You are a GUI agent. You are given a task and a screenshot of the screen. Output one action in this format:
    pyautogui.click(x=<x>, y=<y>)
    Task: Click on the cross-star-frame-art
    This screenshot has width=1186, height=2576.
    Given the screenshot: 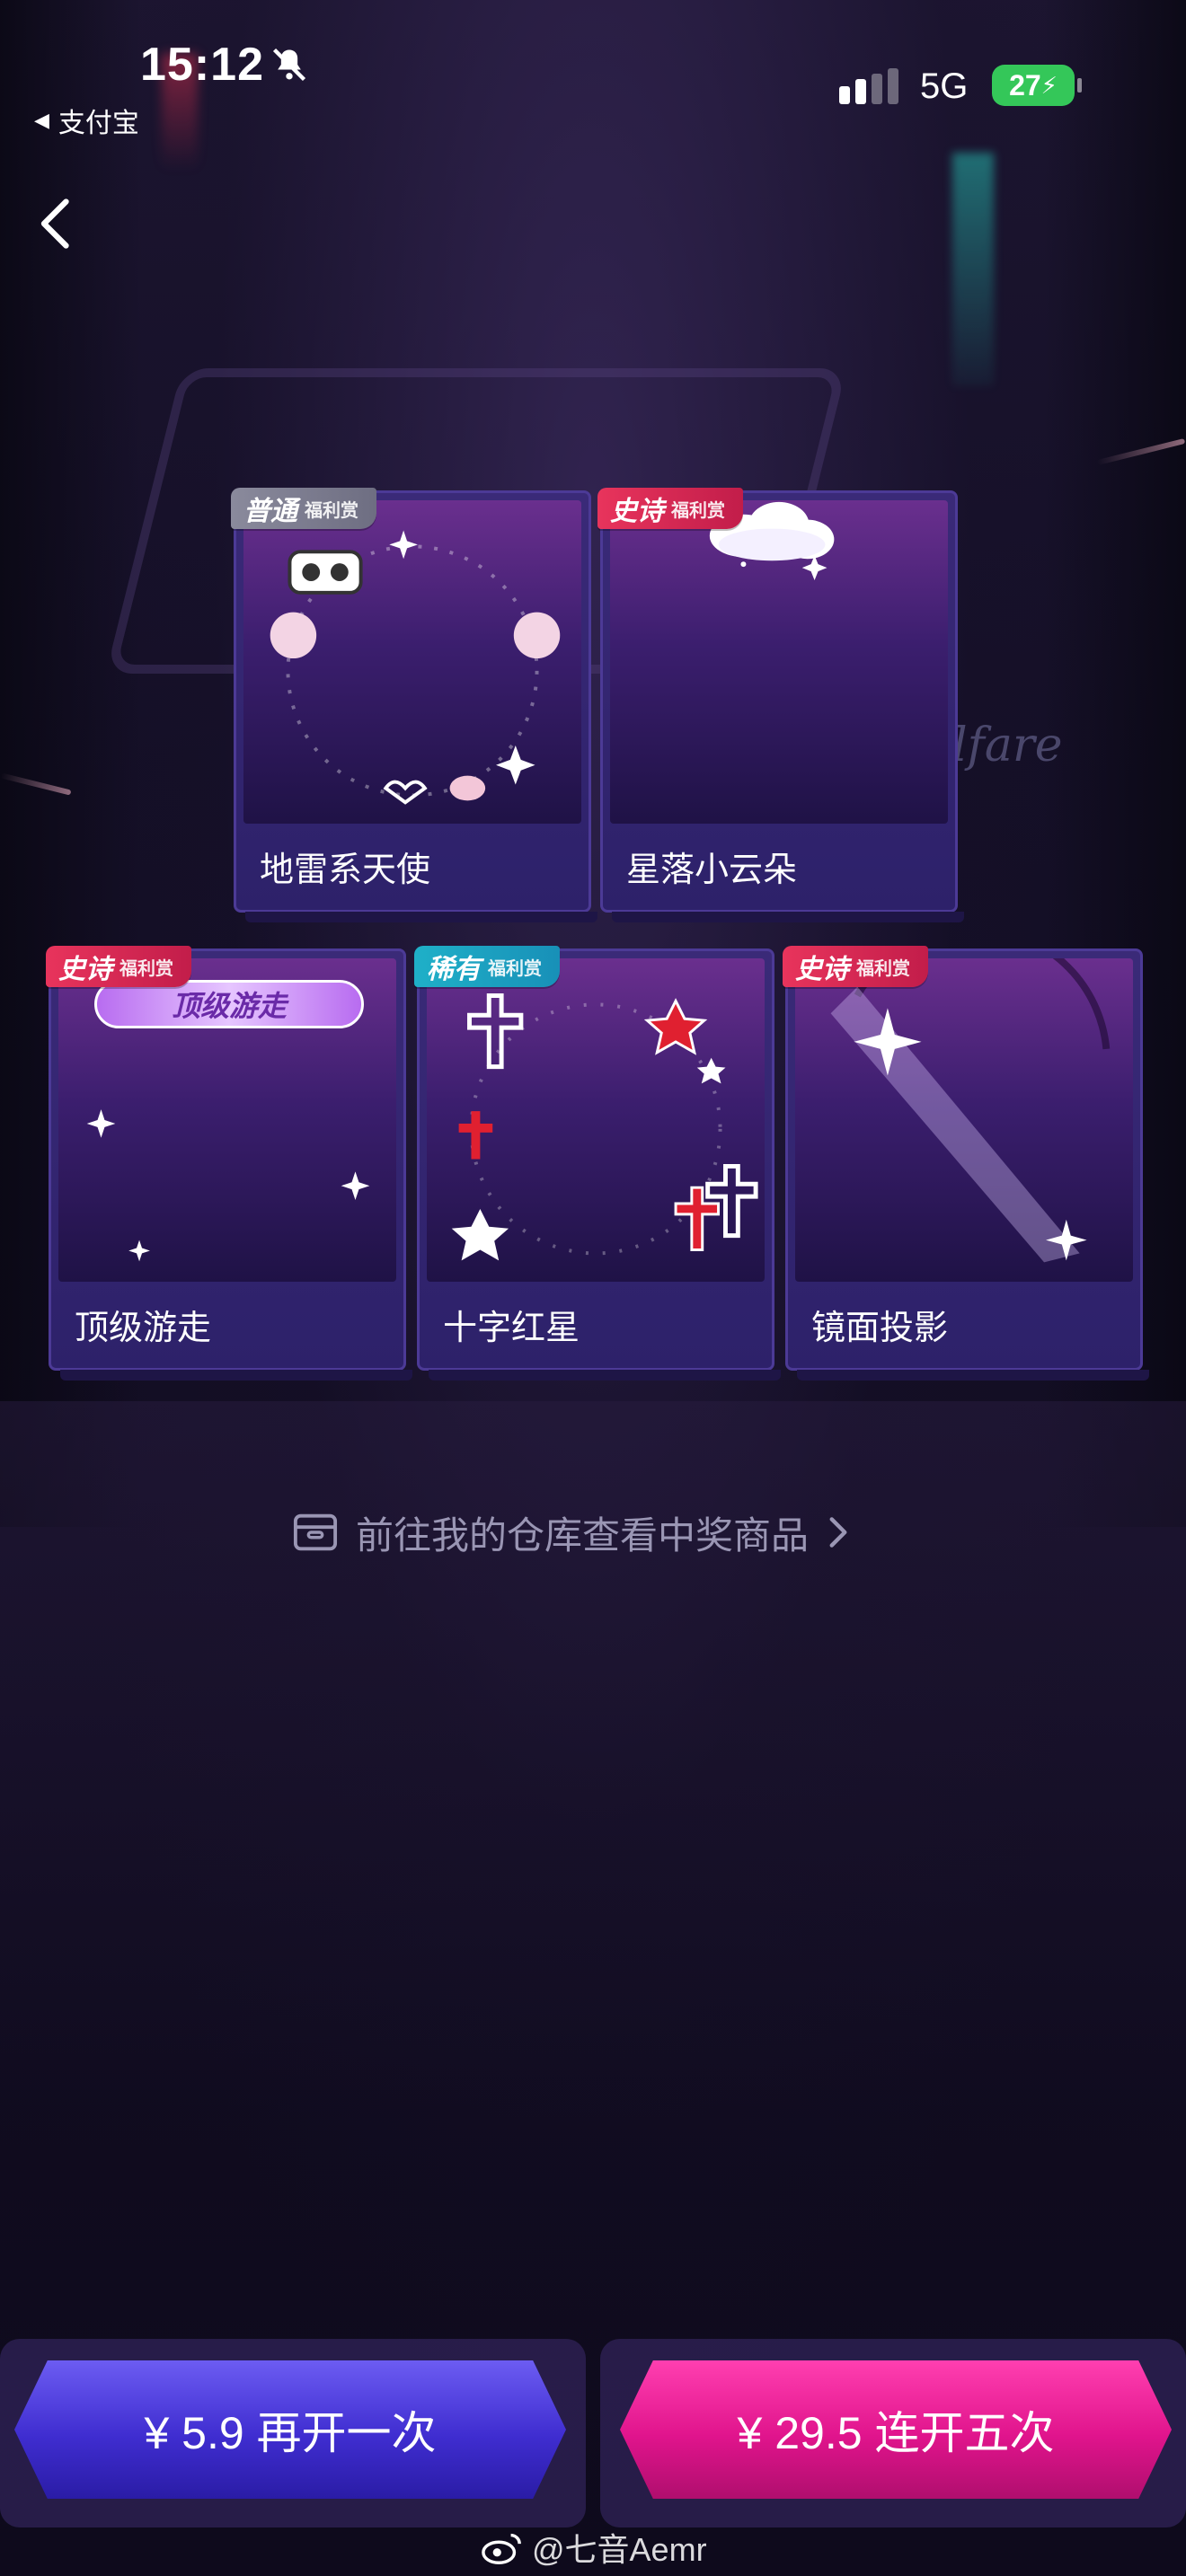 What is the action you would take?
    pyautogui.click(x=604, y=1127)
    